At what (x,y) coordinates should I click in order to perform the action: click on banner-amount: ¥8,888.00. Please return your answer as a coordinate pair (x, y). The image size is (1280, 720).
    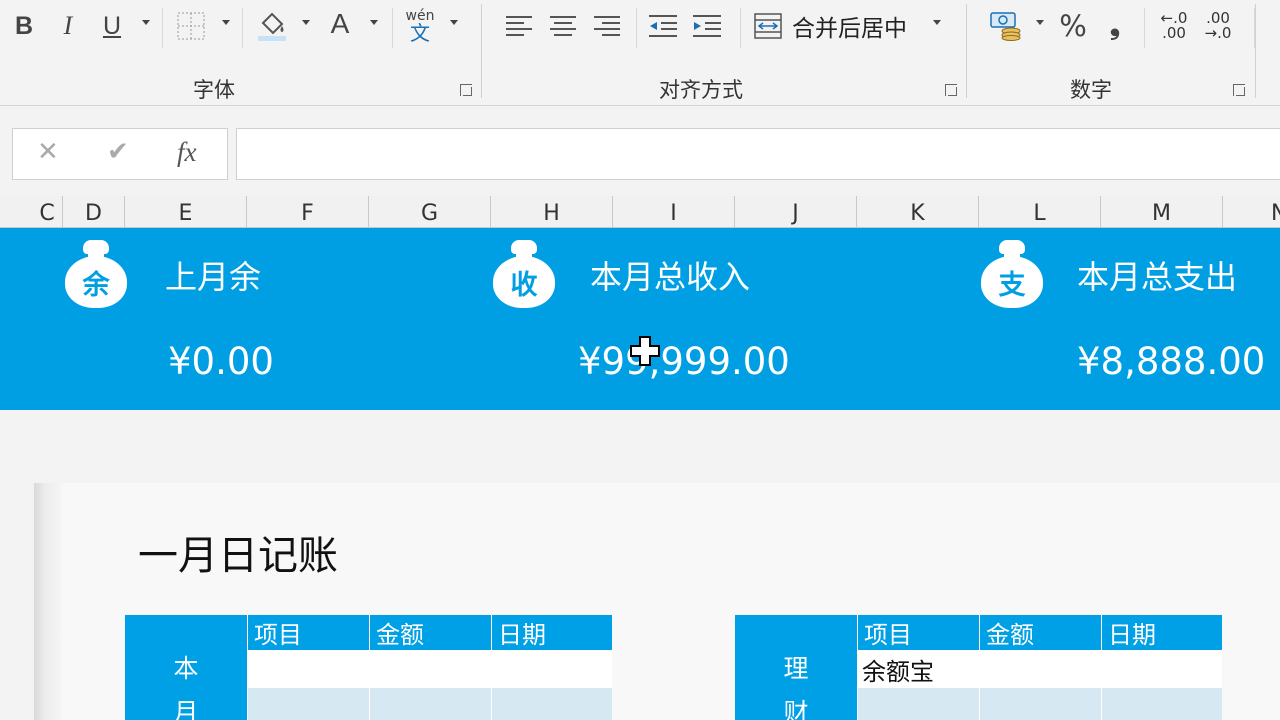
    Looking at the image, I should click on (1171, 361).